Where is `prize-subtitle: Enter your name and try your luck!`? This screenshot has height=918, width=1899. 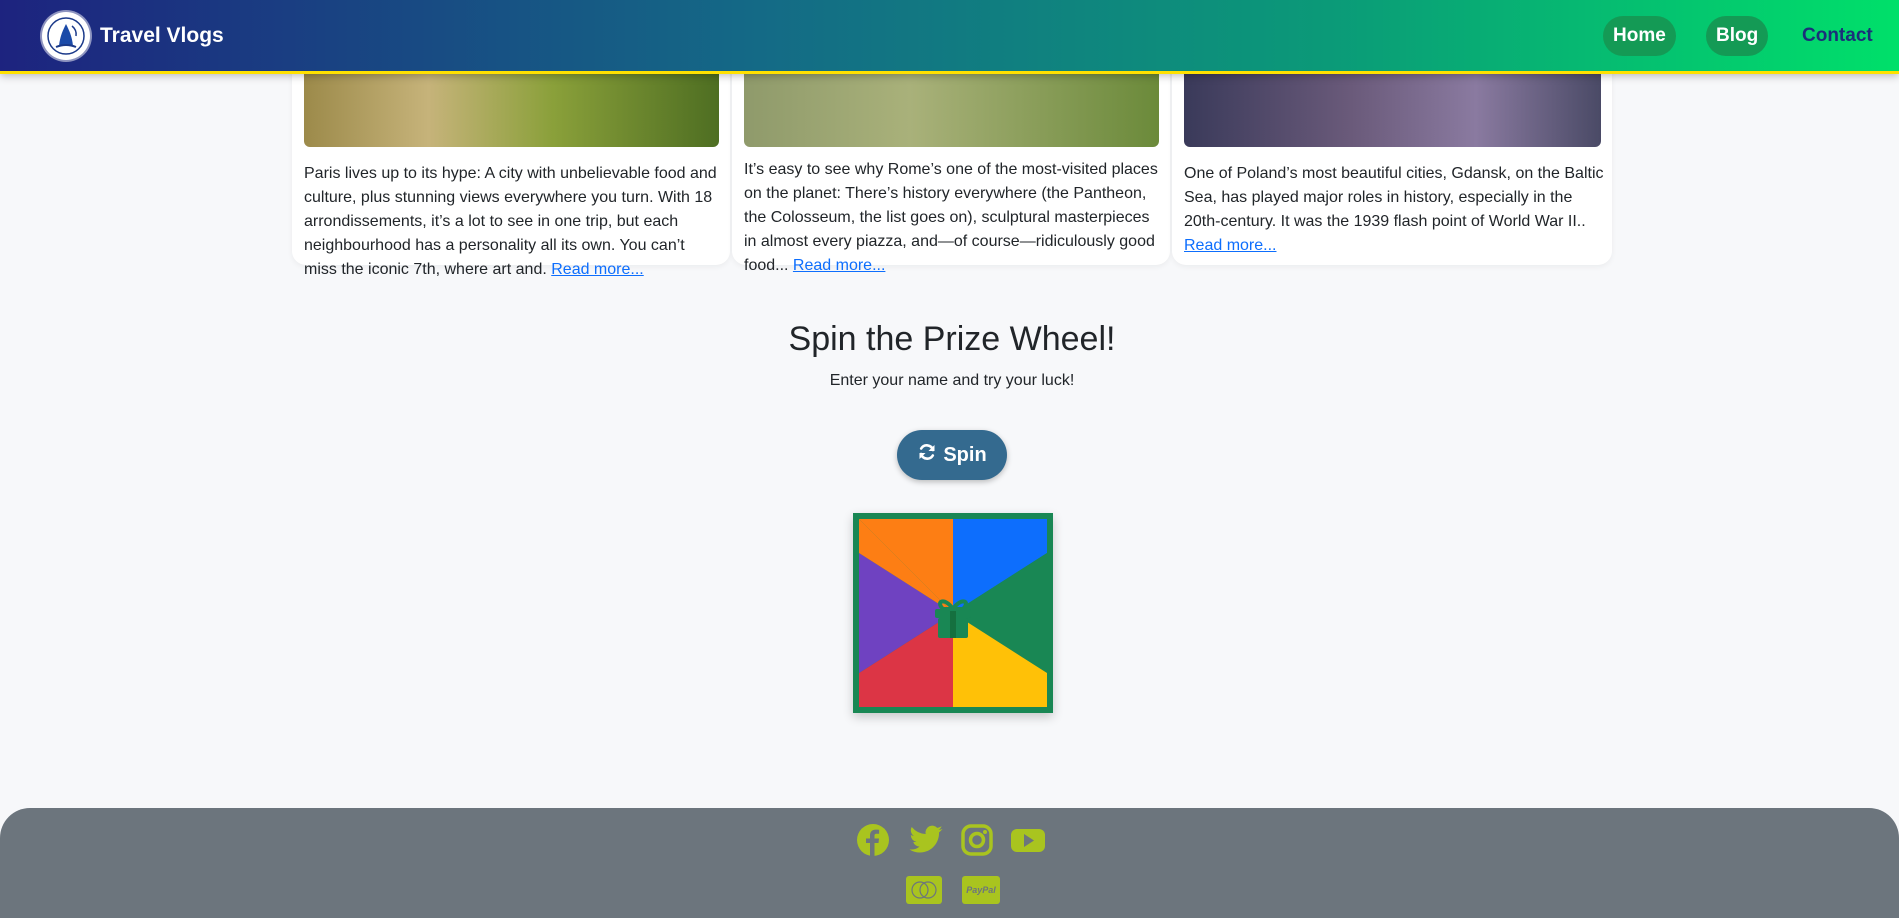 prize-subtitle: Enter your name and try your luck! is located at coordinates (952, 380).